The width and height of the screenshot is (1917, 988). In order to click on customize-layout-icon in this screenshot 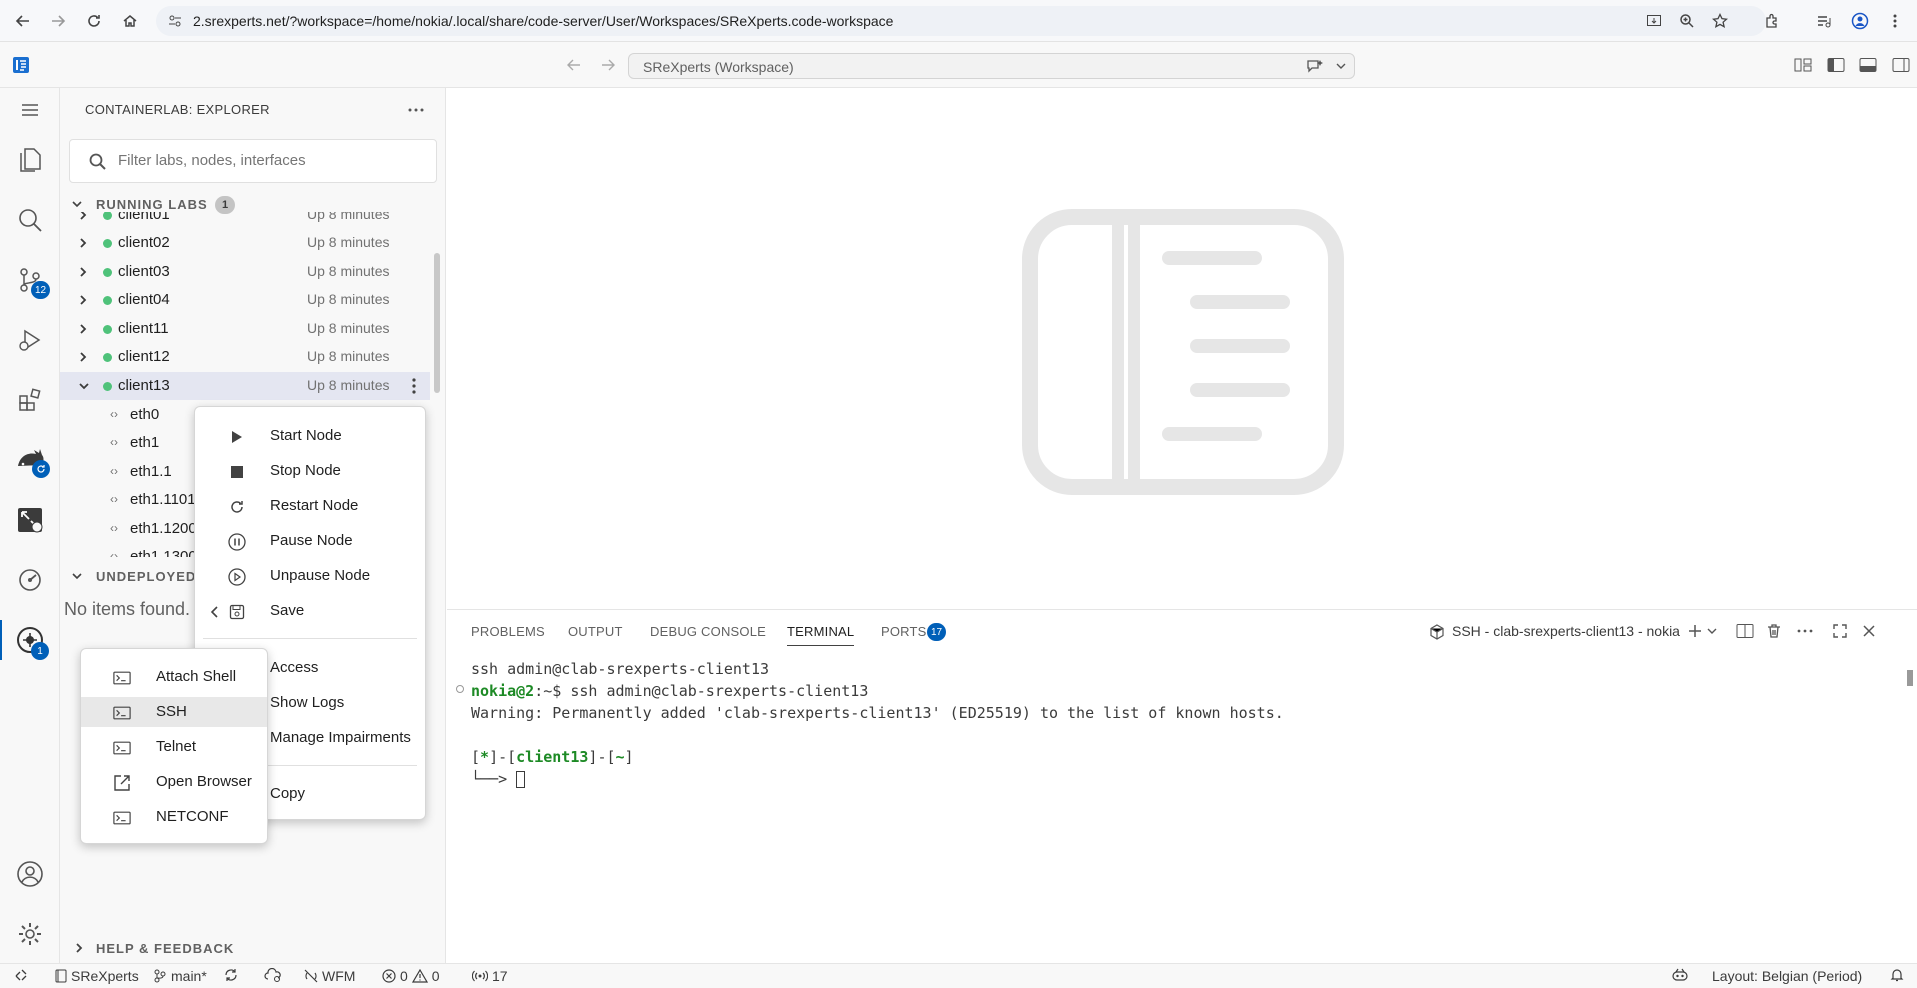, I will do `click(1803, 65)`.